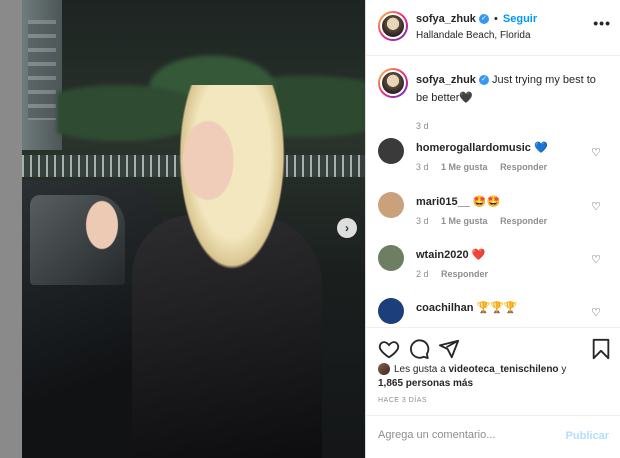 The image size is (620, 458). What do you see at coordinates (587, 436) in the screenshot?
I see `publish-button: Publicar` at bounding box center [587, 436].